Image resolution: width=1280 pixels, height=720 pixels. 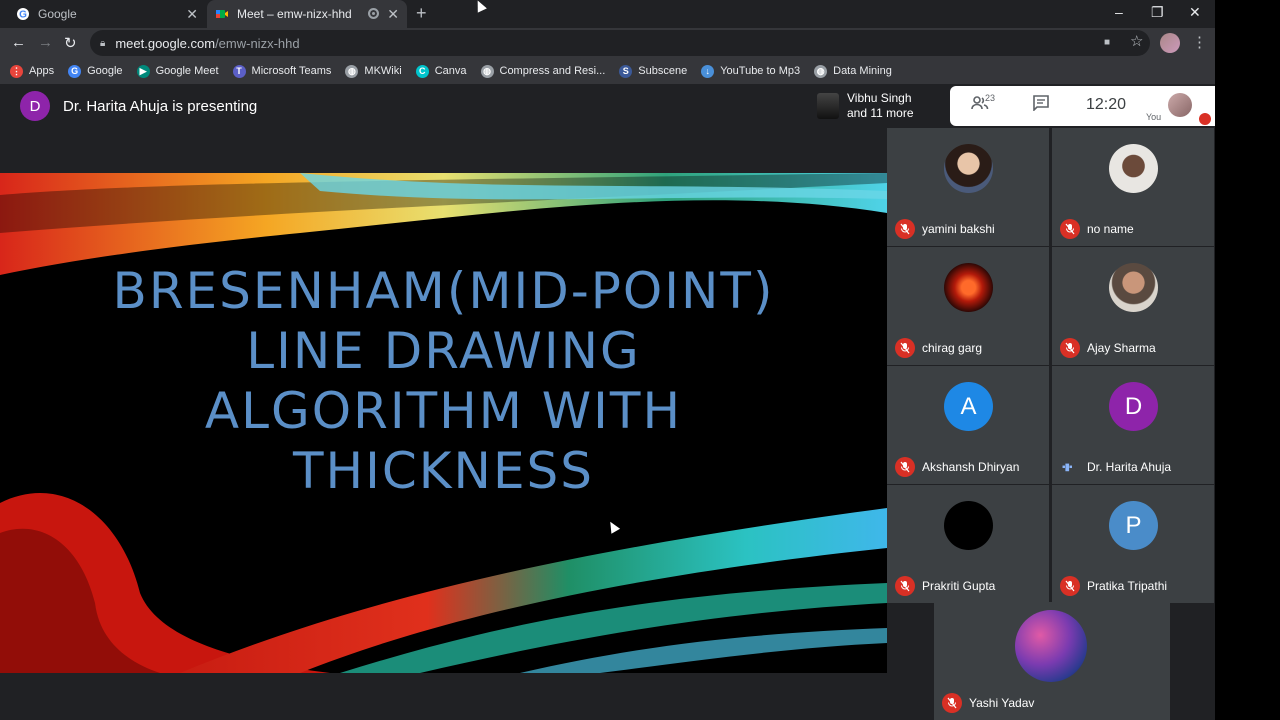 What do you see at coordinates (1106, 104) in the screenshot?
I see `meeting-clock: 12:20` at bounding box center [1106, 104].